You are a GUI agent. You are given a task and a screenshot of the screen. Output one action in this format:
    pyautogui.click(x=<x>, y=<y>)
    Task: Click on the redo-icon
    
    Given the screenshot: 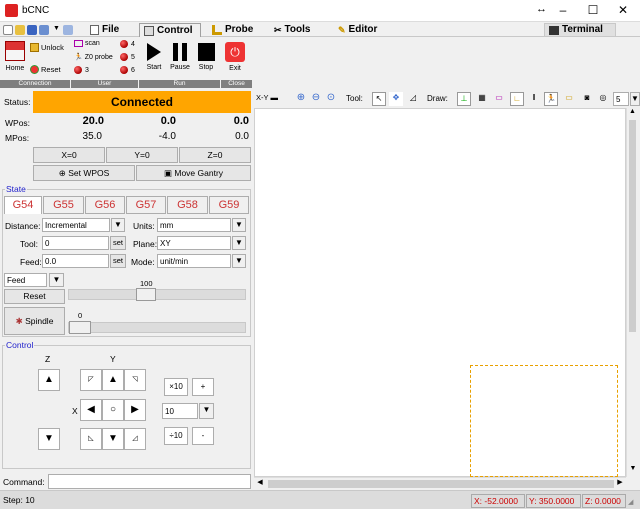 What is the action you would take?
    pyautogui.click(x=68, y=30)
    